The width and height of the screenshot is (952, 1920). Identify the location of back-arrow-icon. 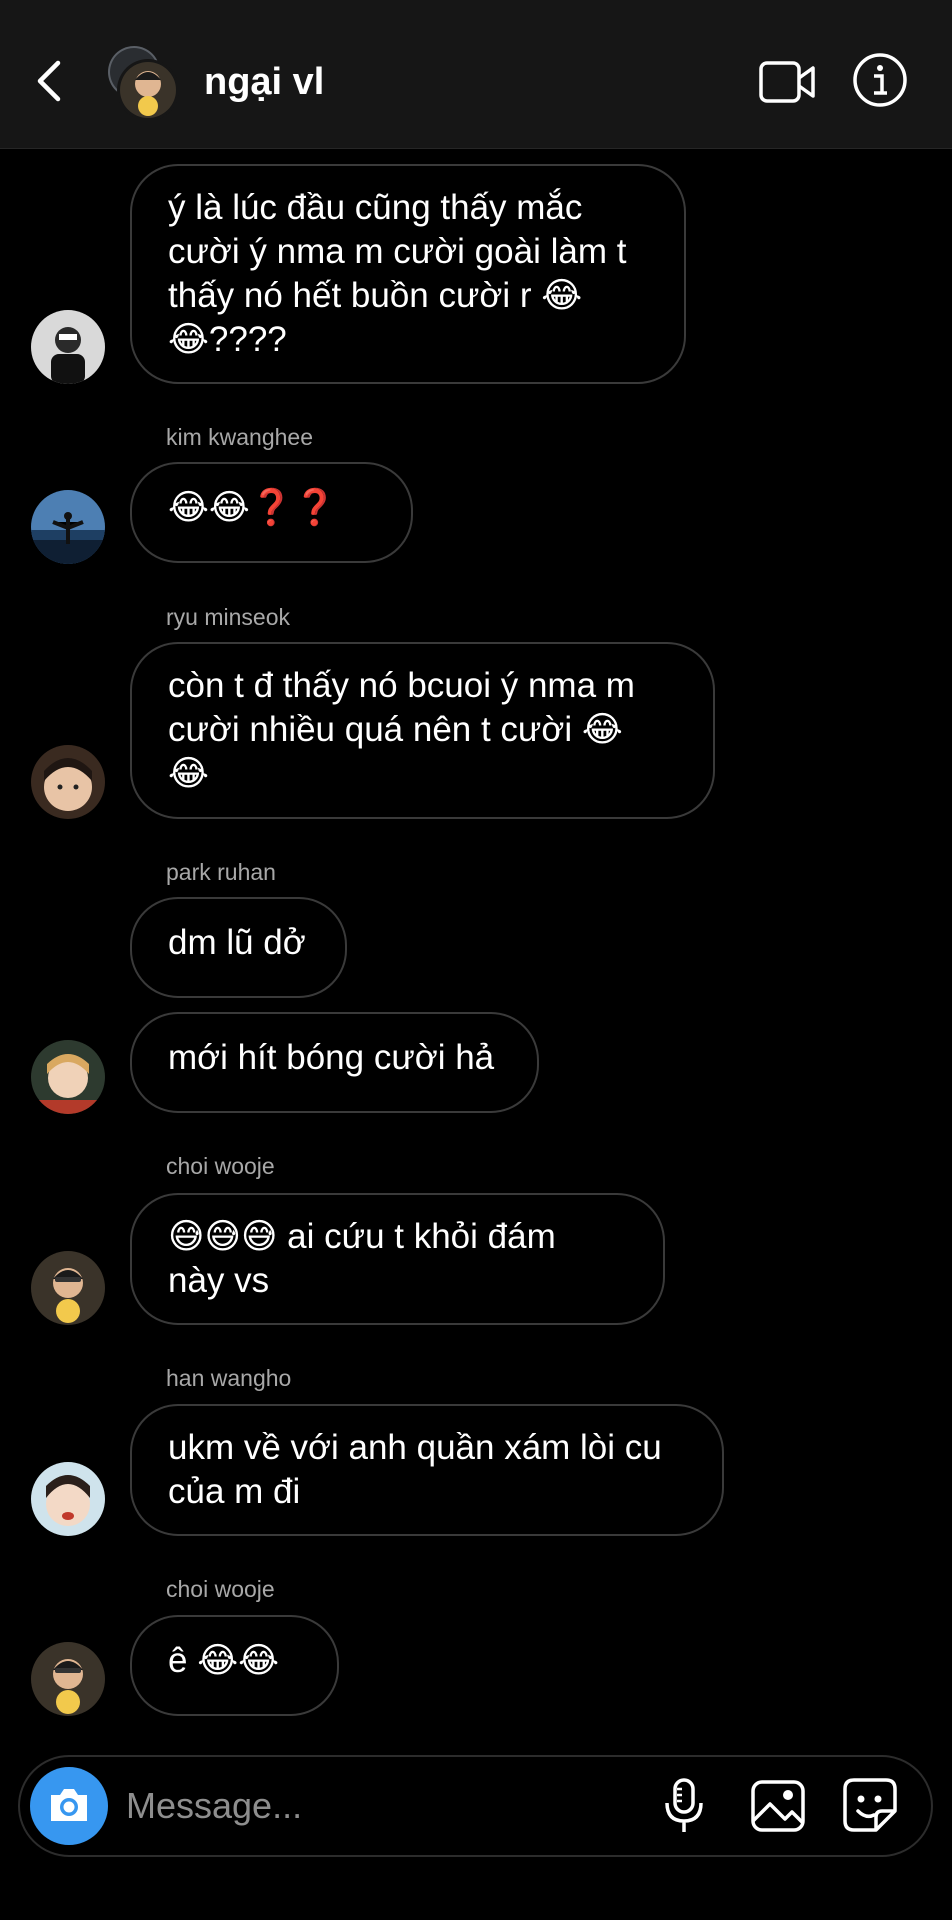
(50, 81).